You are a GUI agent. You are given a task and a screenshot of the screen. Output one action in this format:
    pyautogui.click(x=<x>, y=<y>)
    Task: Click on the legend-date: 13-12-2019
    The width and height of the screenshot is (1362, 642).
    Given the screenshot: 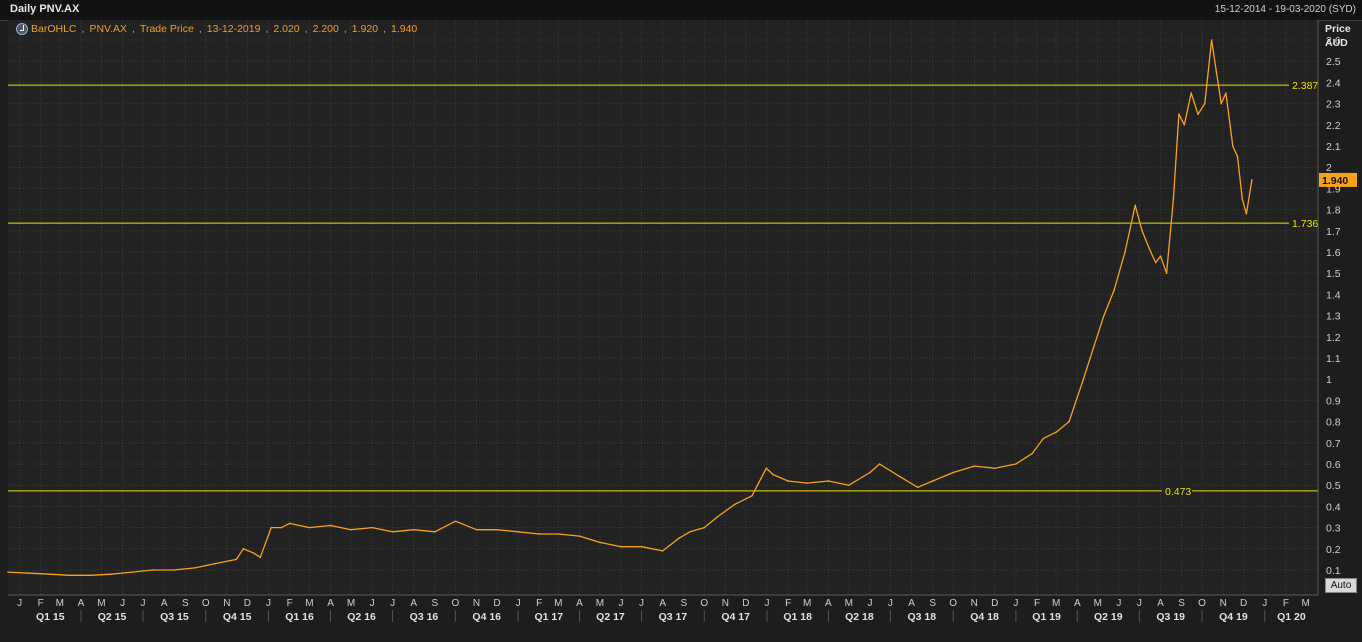 What is the action you would take?
    pyautogui.click(x=233, y=29)
    